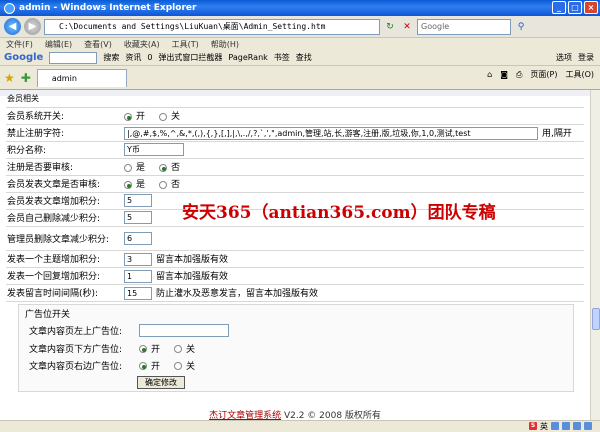  I want to click on form-row: 积分名称: Y币, so click(295, 150).